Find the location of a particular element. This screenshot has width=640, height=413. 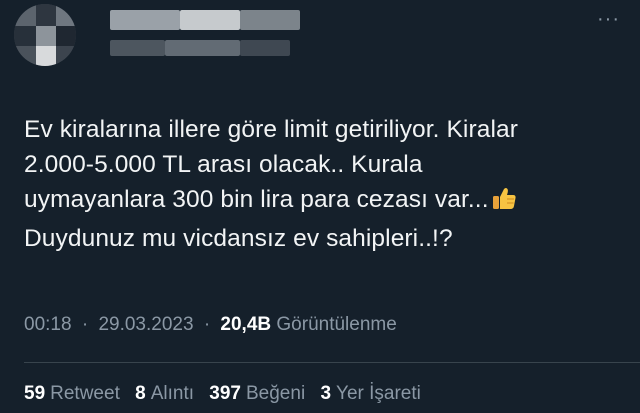

author-header-redacted is located at coordinates (164, 35).